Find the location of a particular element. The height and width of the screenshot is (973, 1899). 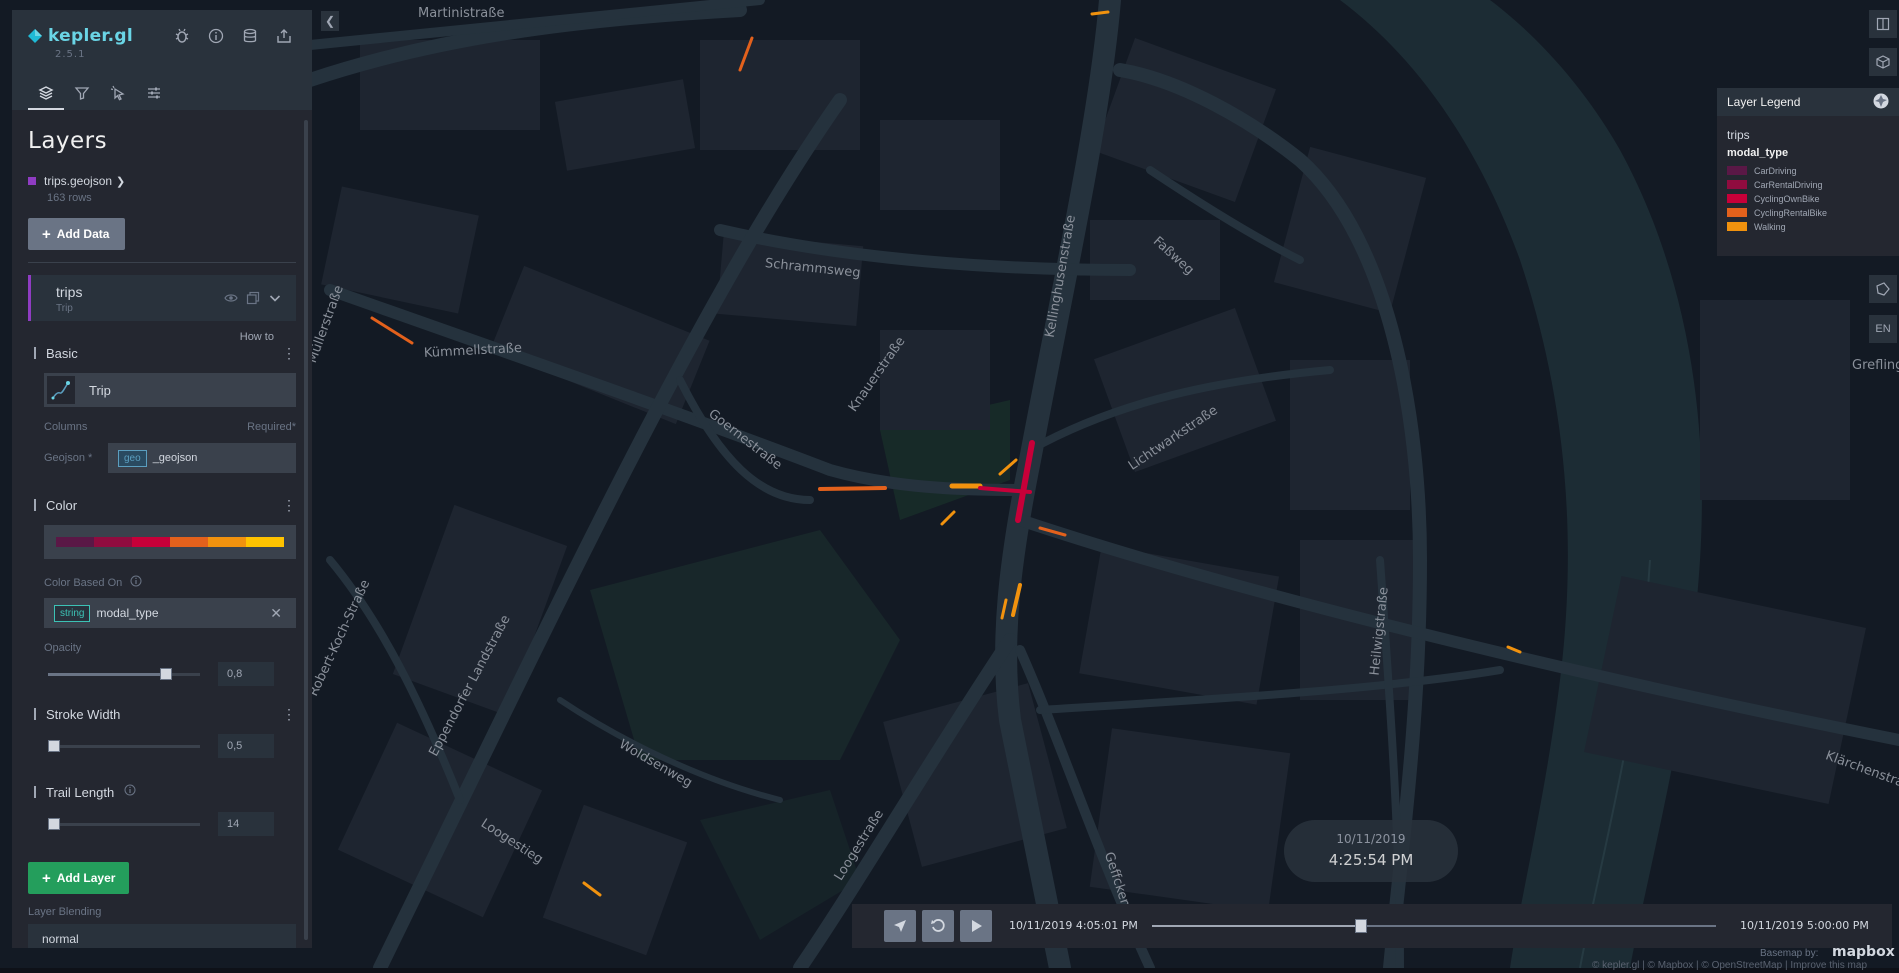

dataset-name: trips.geojson is located at coordinates (78, 181).